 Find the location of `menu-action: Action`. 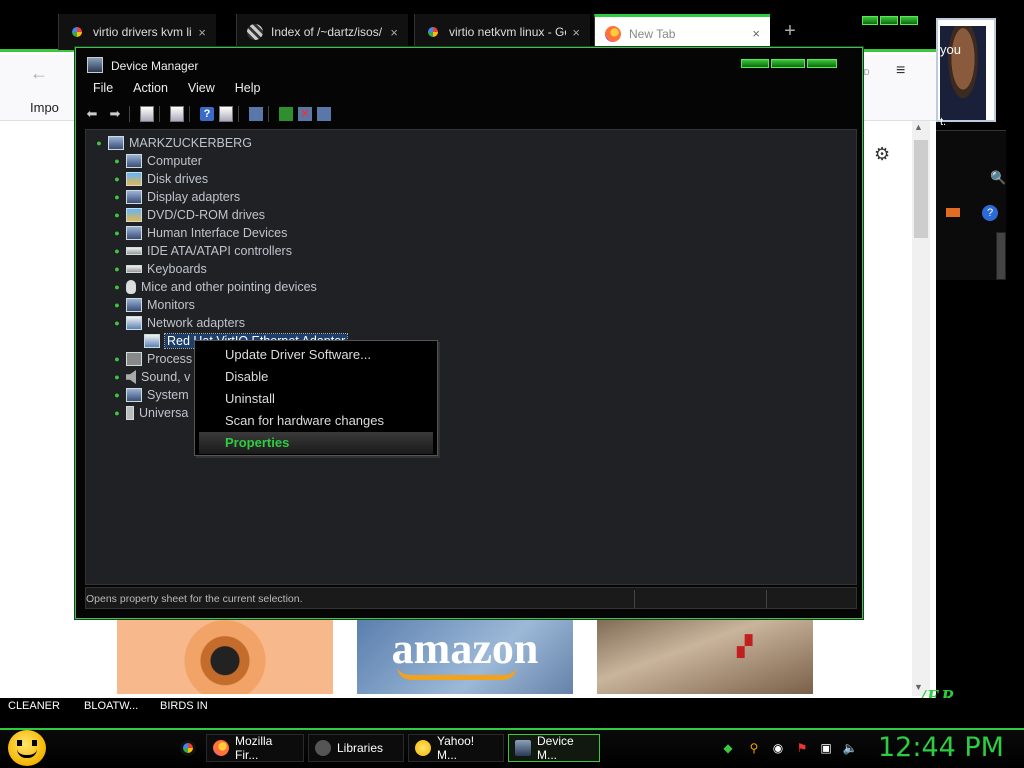

menu-action: Action is located at coordinates (150, 90).